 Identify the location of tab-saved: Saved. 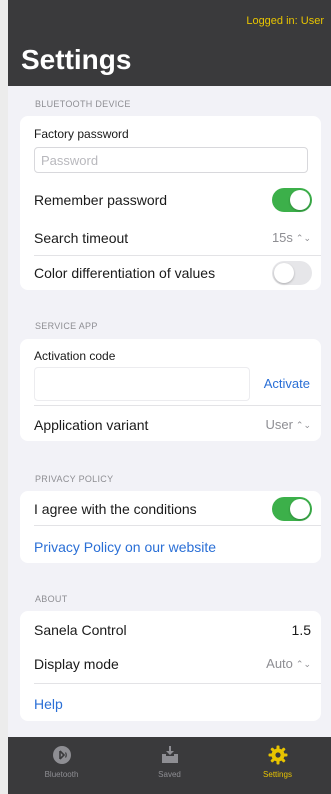
(169, 765).